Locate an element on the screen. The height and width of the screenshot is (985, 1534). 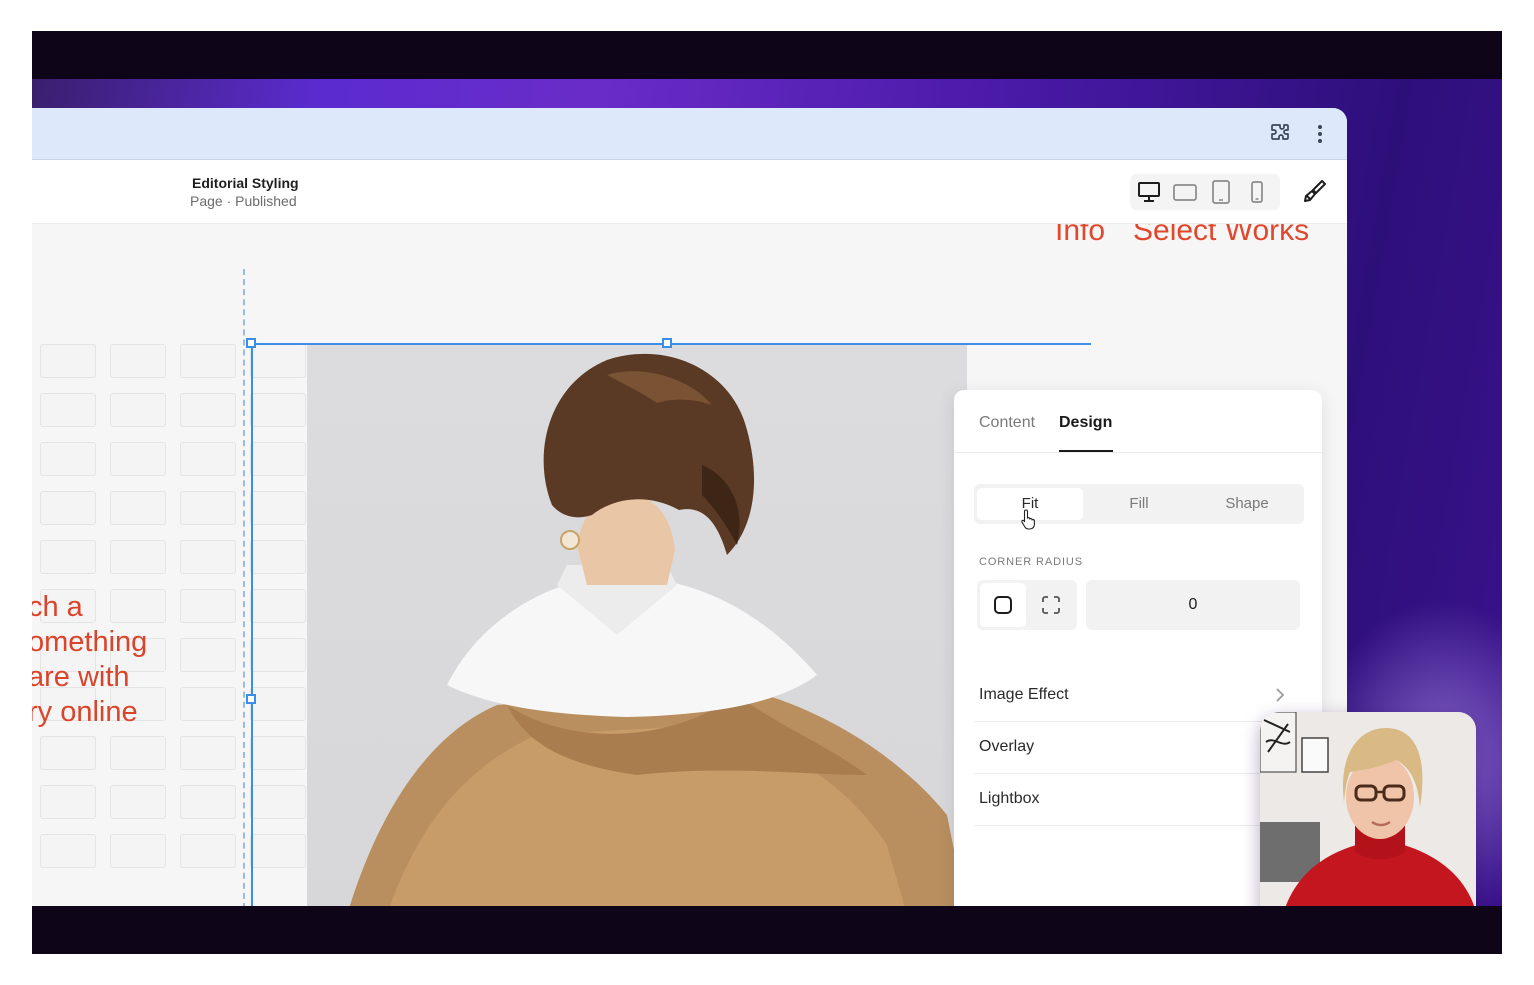
tablet-landscape-icon is located at coordinates (1185, 192).